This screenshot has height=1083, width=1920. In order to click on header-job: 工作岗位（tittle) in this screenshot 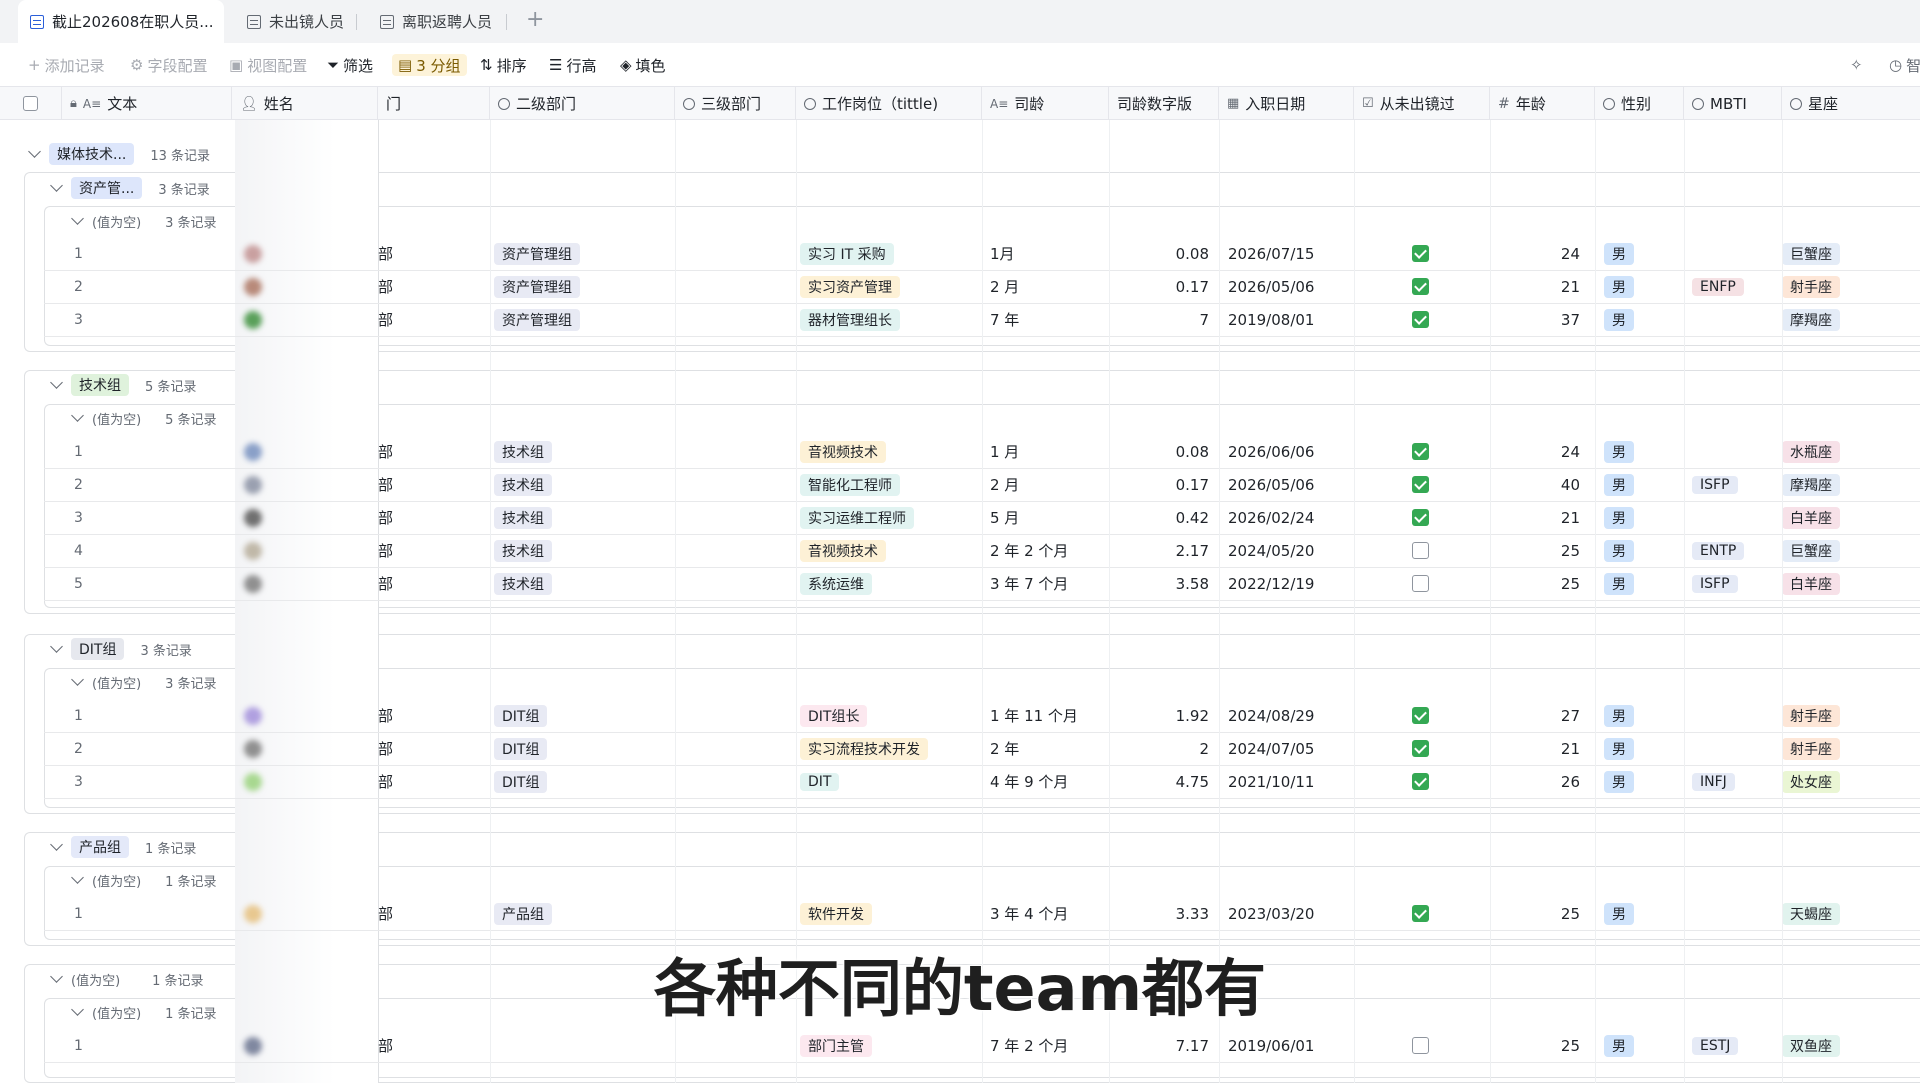, I will do `click(889, 103)`.